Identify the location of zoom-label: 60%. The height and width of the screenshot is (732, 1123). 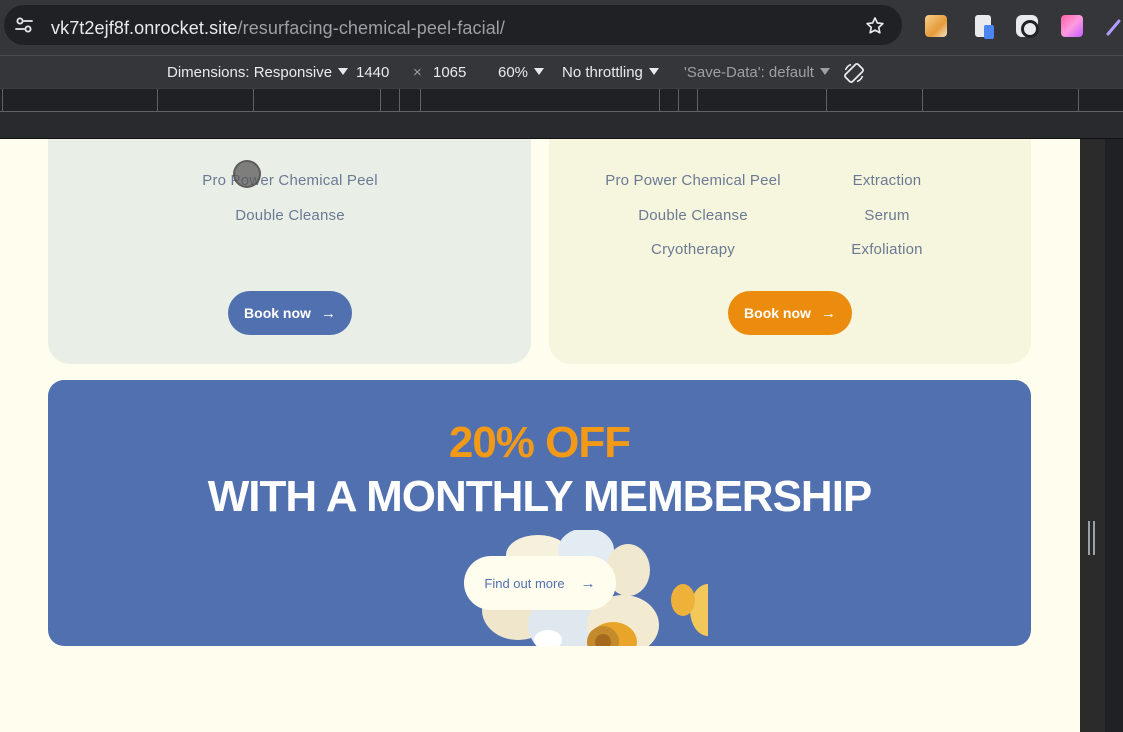
(513, 72).